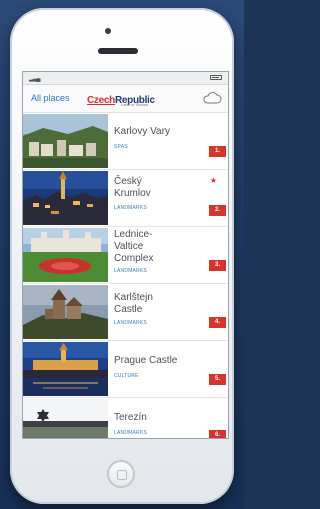  What do you see at coordinates (134, 246) in the screenshot?
I see `place-title: Lednice- Valtice Complex` at bounding box center [134, 246].